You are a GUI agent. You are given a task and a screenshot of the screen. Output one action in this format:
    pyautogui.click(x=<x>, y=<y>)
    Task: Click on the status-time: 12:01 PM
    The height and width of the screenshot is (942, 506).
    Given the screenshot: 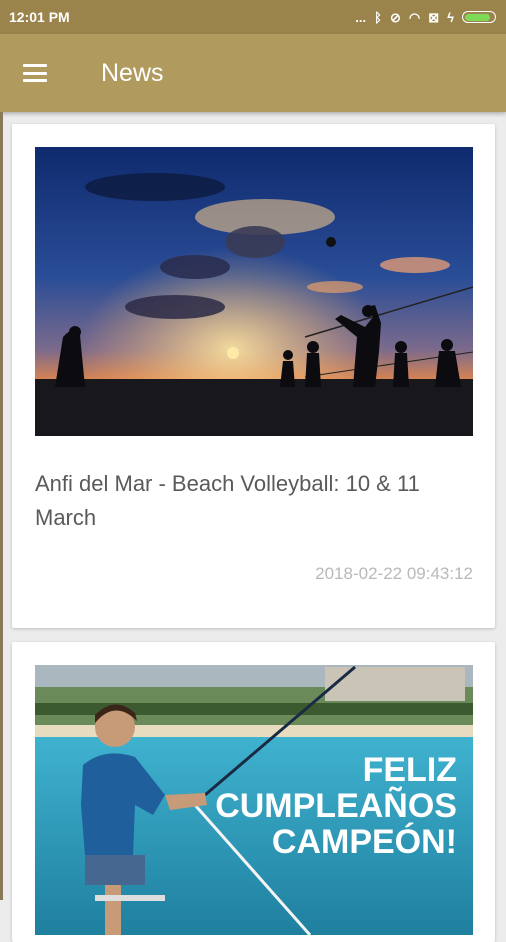 What is the action you would take?
    pyautogui.click(x=39, y=17)
    